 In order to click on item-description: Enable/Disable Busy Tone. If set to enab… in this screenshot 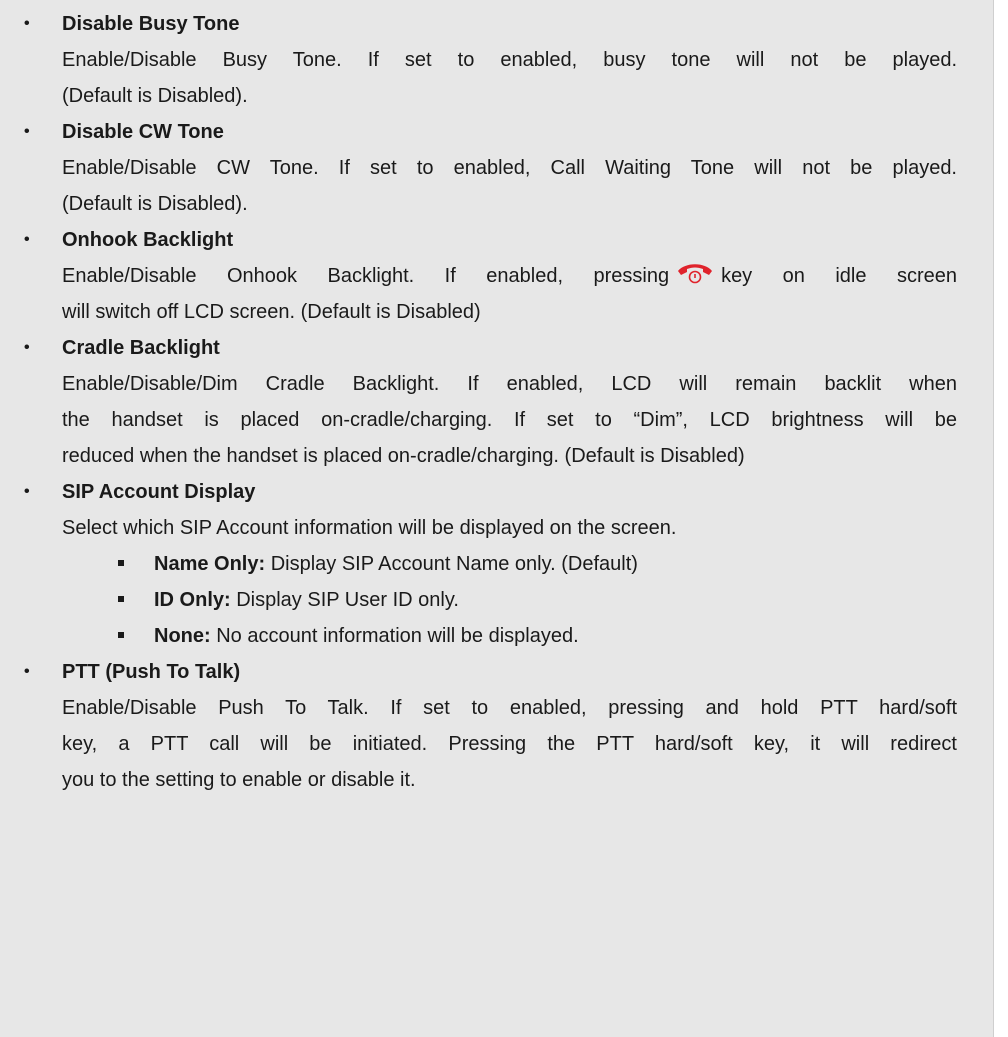, I will do `click(509, 78)`.